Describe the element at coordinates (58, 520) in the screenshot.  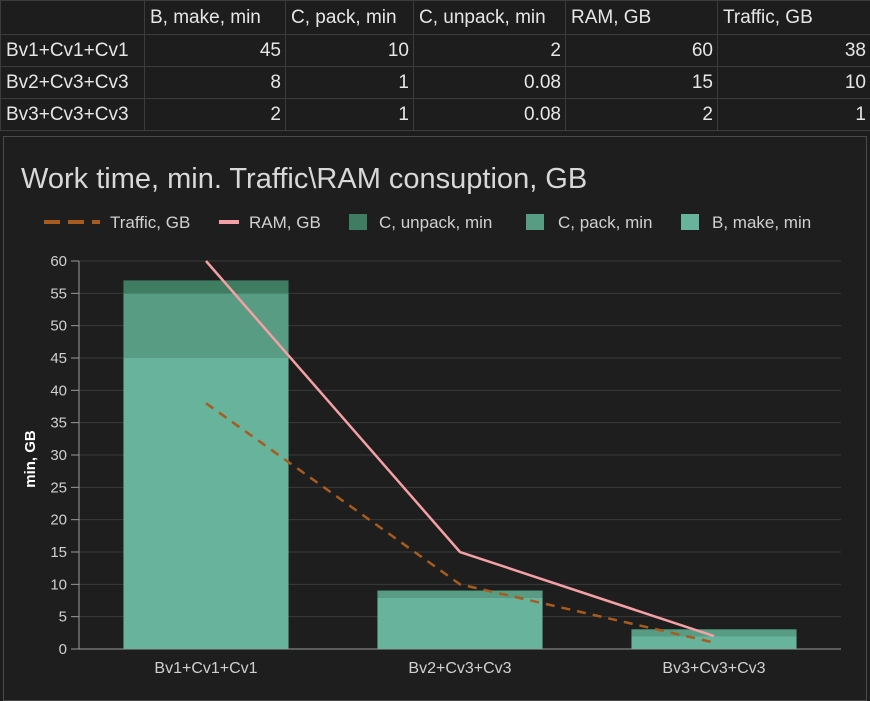
I see `y-tick-label: 20` at that location.